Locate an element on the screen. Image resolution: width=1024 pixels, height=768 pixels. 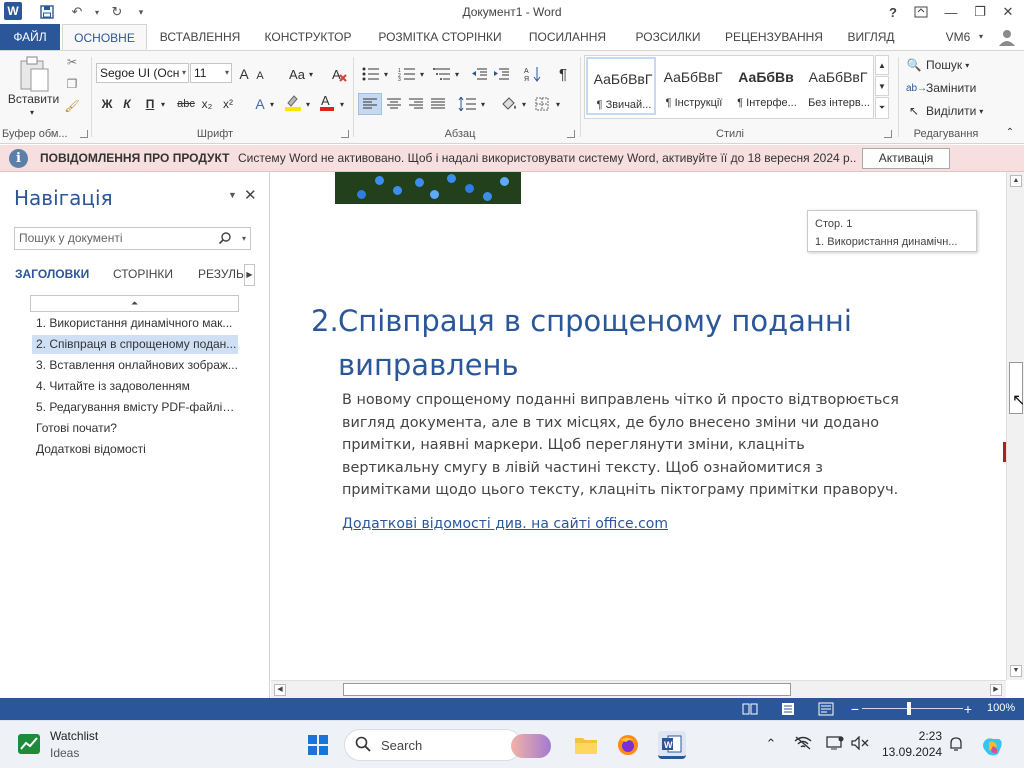
underline-dropdown-icon: ▾ is located at coordinates (163, 104).